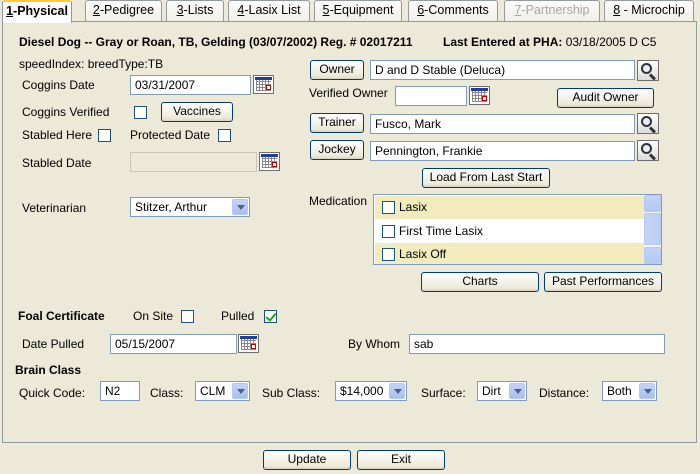 The width and height of the screenshot is (700, 474). What do you see at coordinates (140, 112) in the screenshot?
I see `coggins-verified-checkbox` at bounding box center [140, 112].